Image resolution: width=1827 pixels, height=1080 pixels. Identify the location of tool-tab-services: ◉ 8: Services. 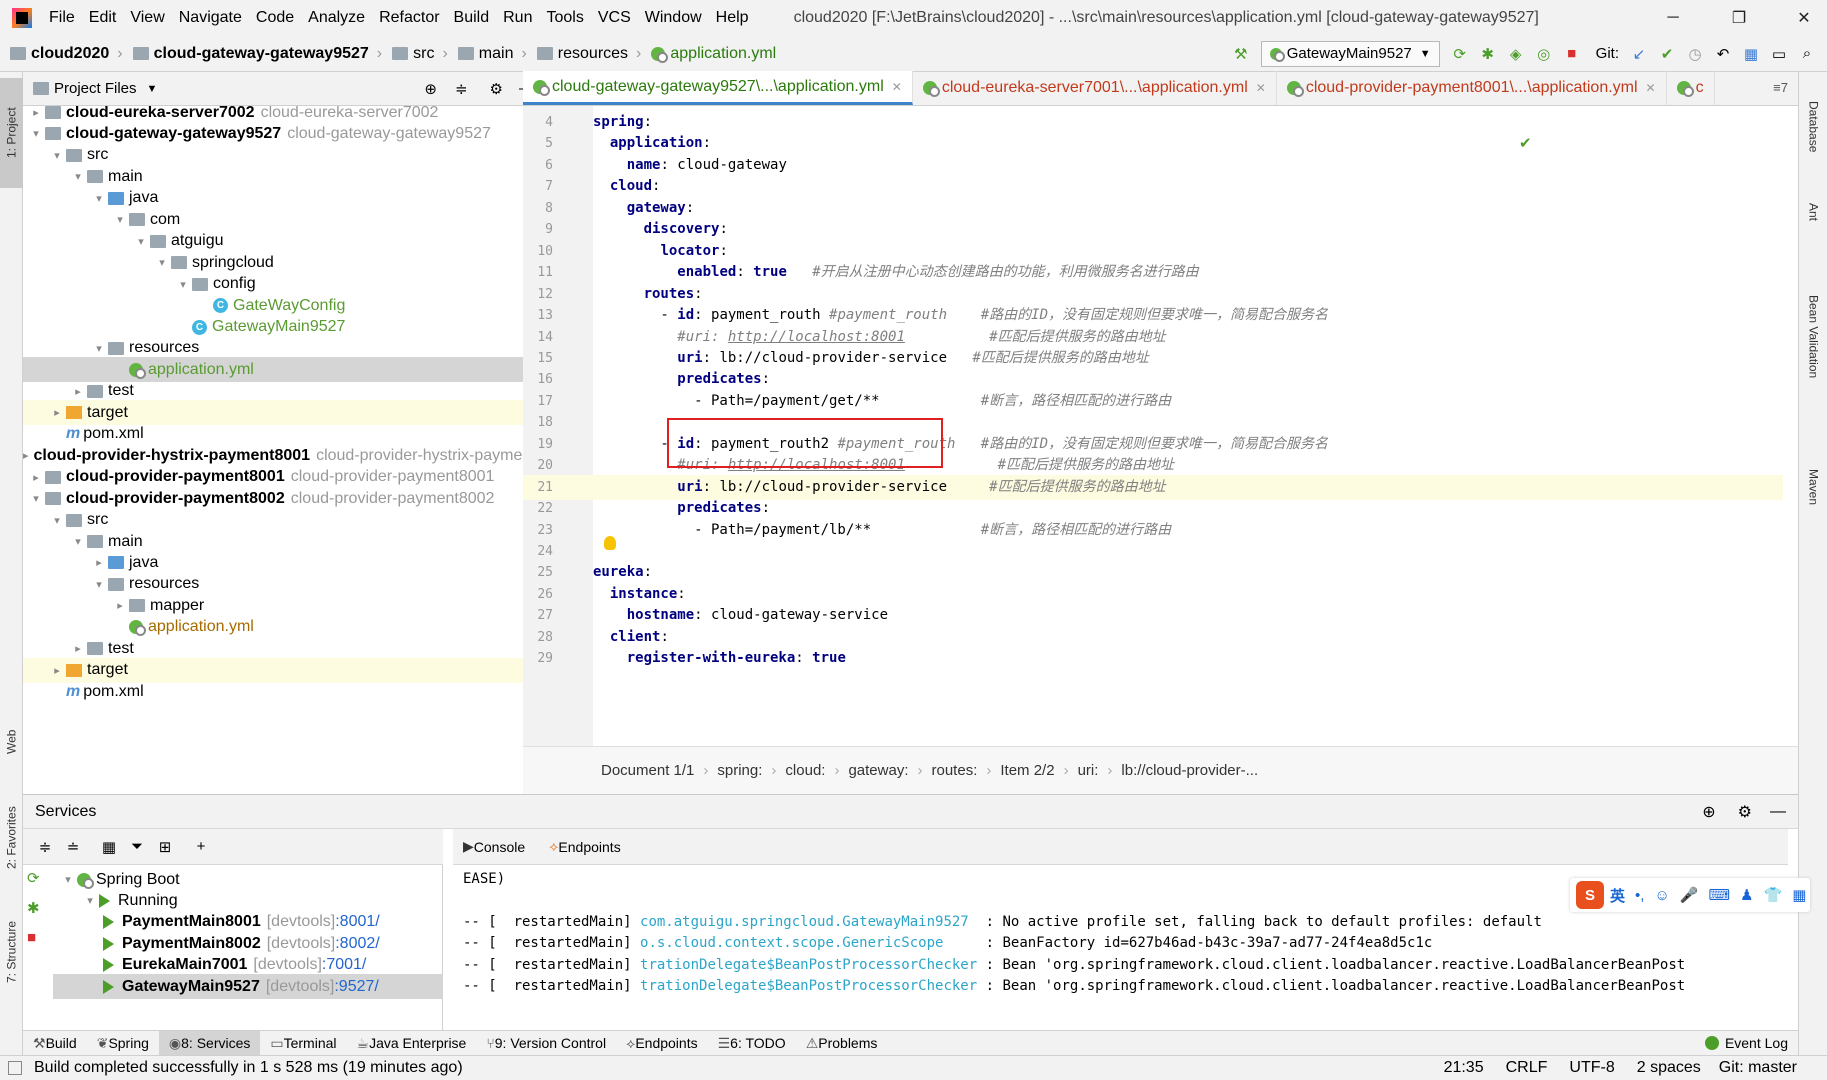
(209, 1043).